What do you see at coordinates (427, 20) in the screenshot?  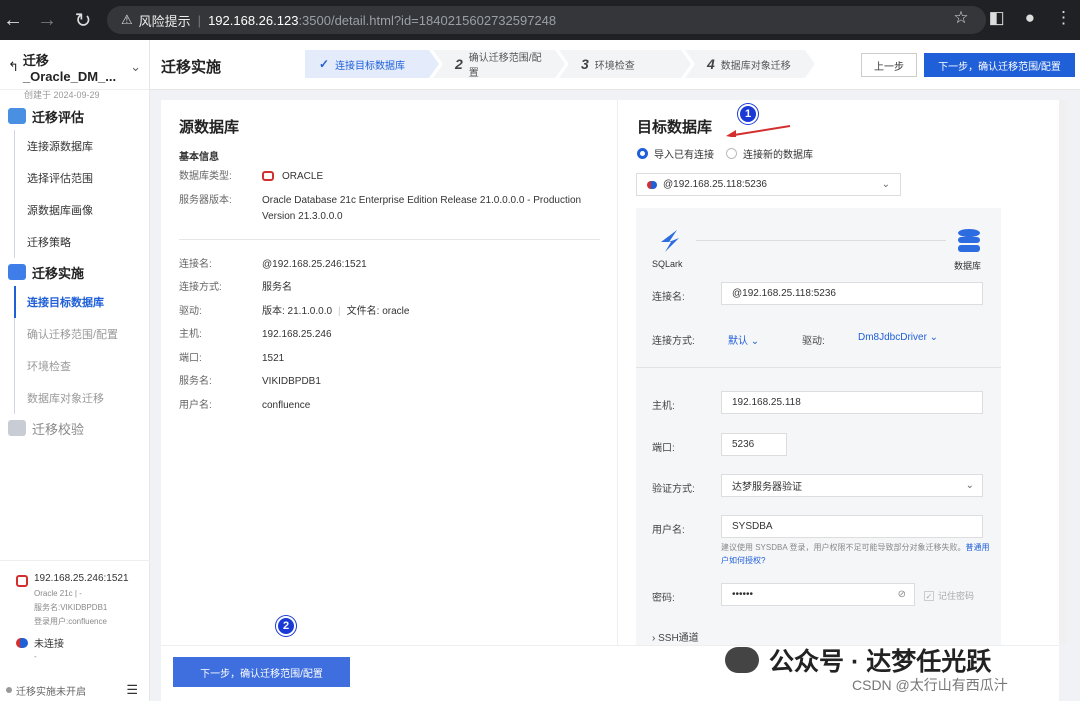 I see `url-path: :3500/detail.html?id=1840215602732597248` at bounding box center [427, 20].